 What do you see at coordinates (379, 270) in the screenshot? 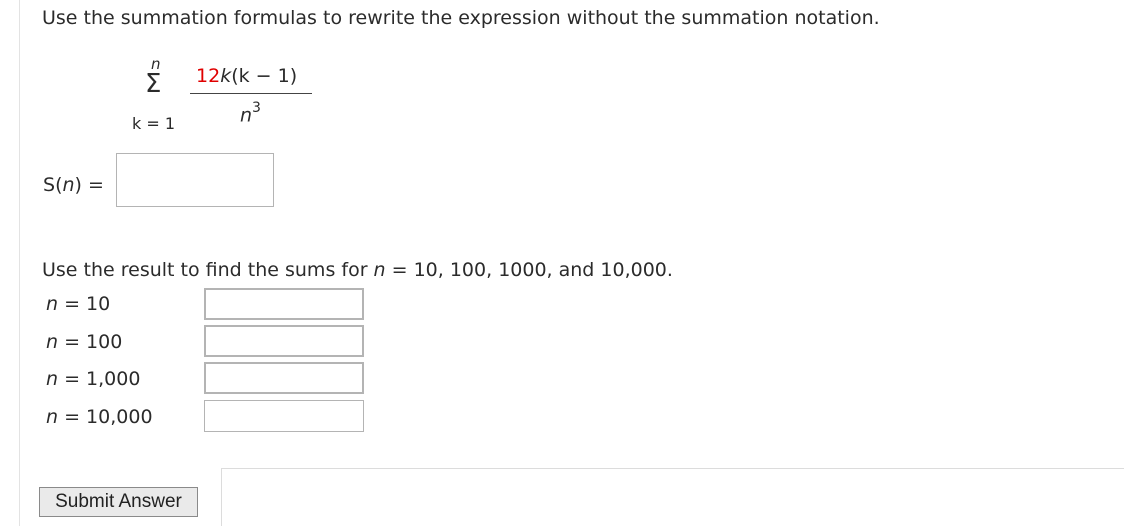
I see `part-two-variable: n` at bounding box center [379, 270].